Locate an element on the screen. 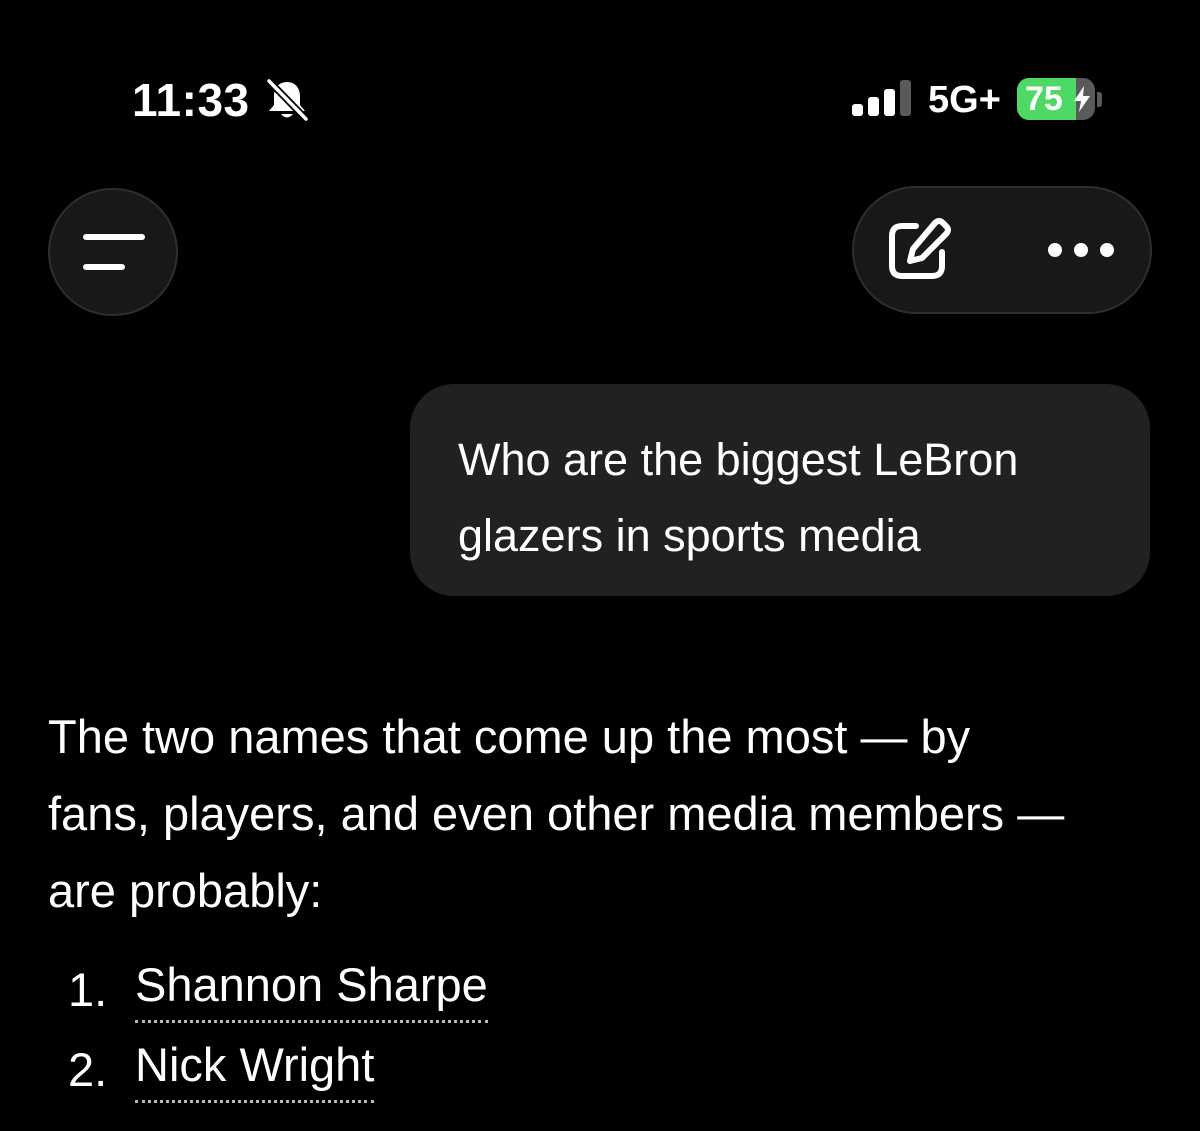 This screenshot has height=1131, width=1200. battery-nub is located at coordinates (1099, 99).